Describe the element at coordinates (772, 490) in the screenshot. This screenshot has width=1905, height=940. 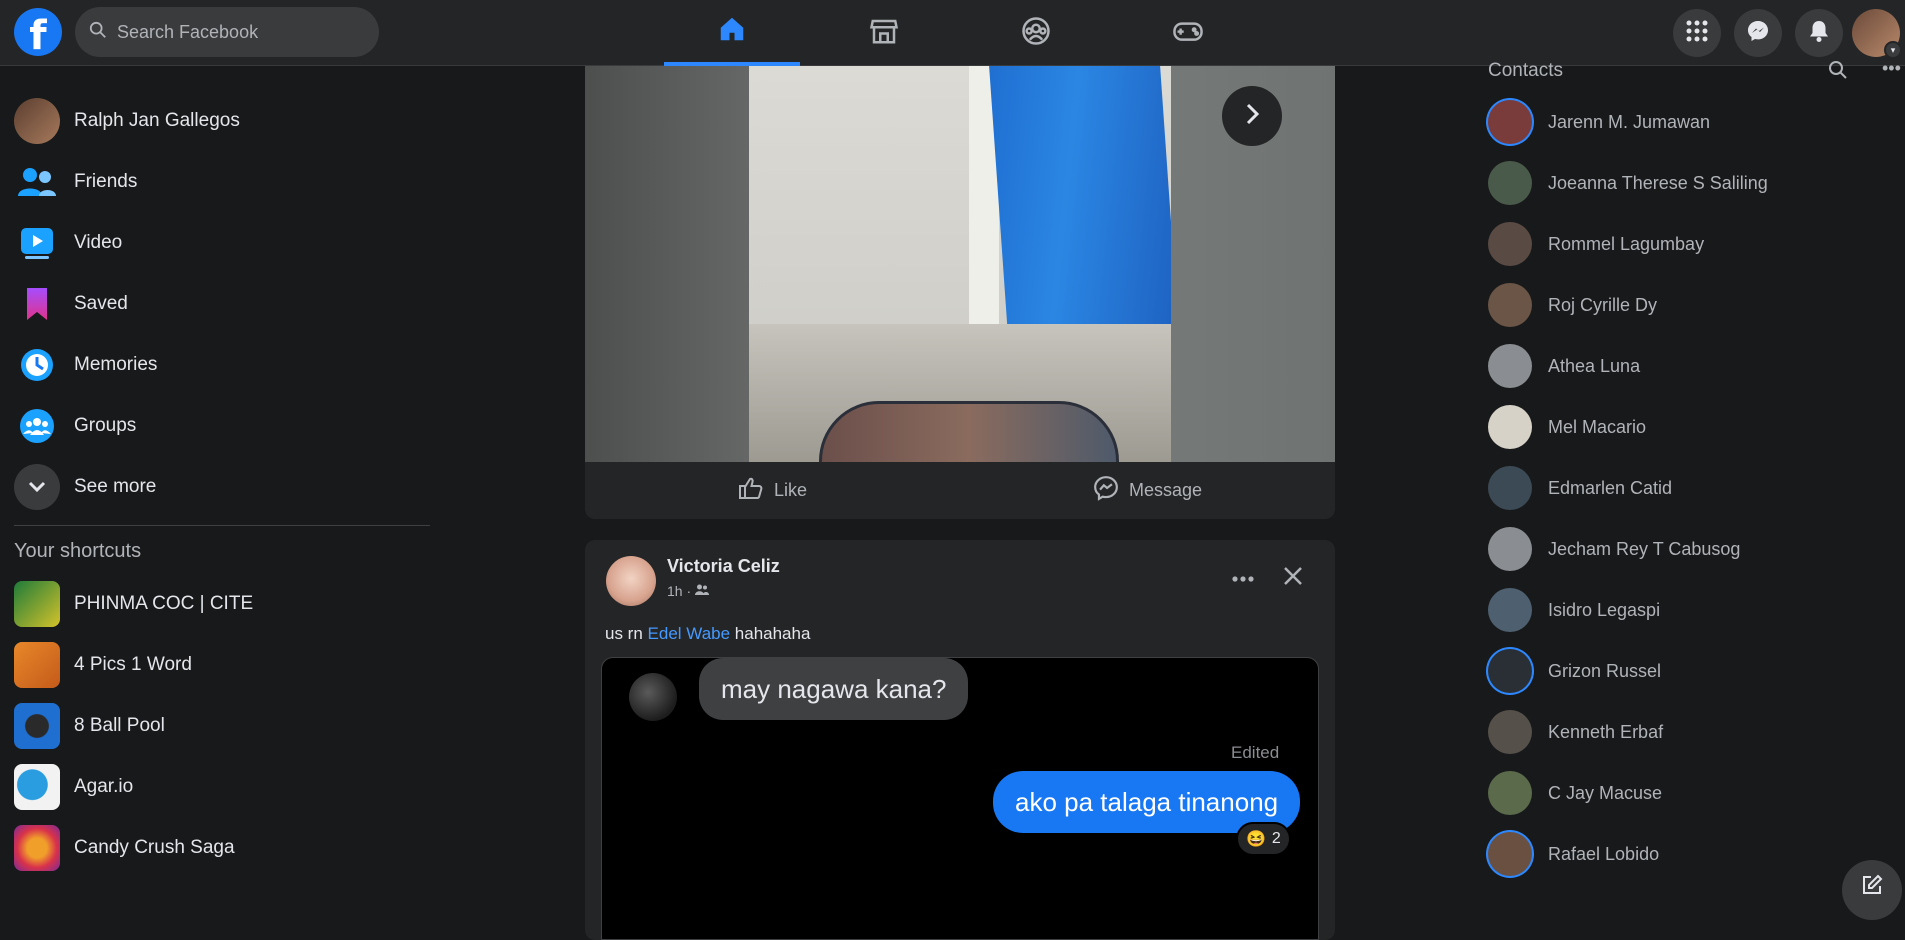
I see `like-button: Like` at that location.